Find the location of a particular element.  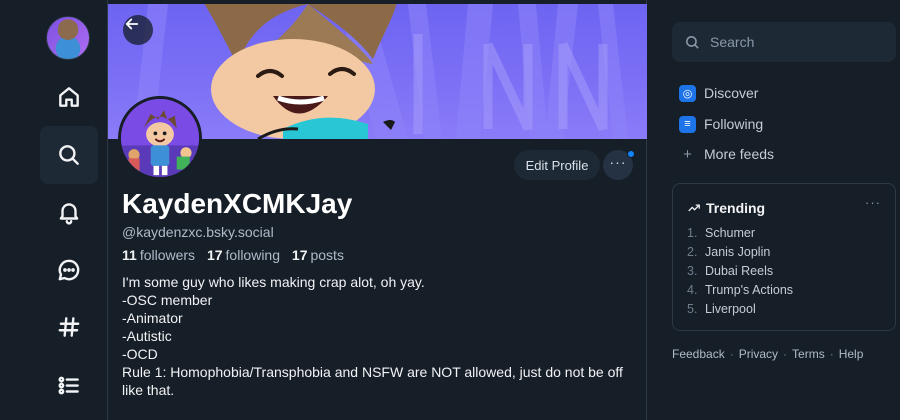

trend-label: Janis Joplin is located at coordinates (738, 252).